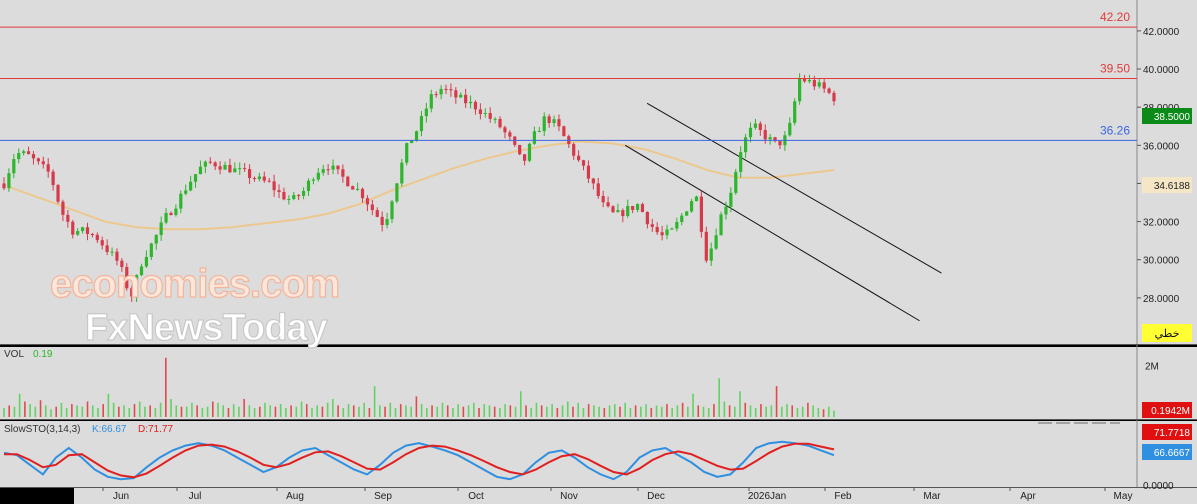 The height and width of the screenshot is (504, 1197). What do you see at coordinates (155, 429) in the screenshot?
I see `osc-d-label: D:71.77` at bounding box center [155, 429].